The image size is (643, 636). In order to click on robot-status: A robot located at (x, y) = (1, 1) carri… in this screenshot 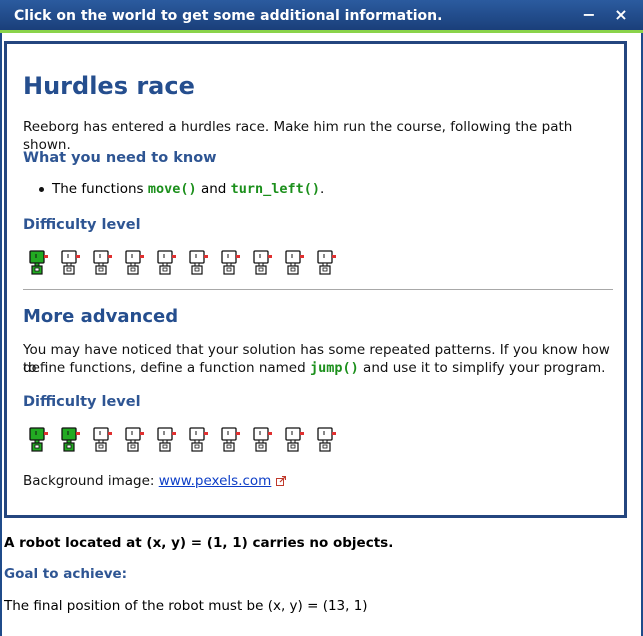, I will do `click(199, 543)`.